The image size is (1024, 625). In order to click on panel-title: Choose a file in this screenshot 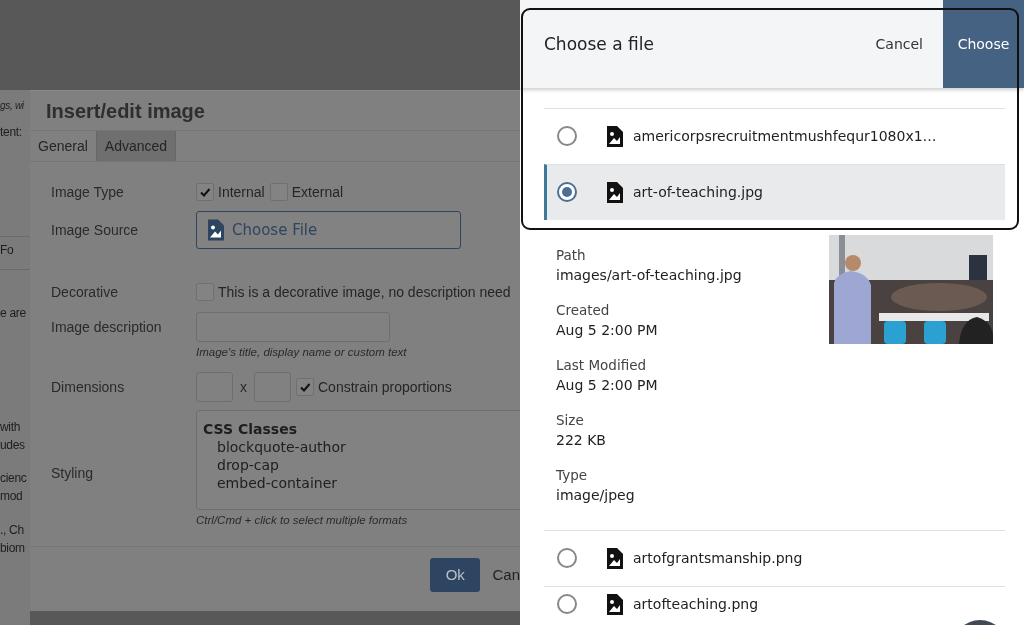, I will do `click(599, 44)`.